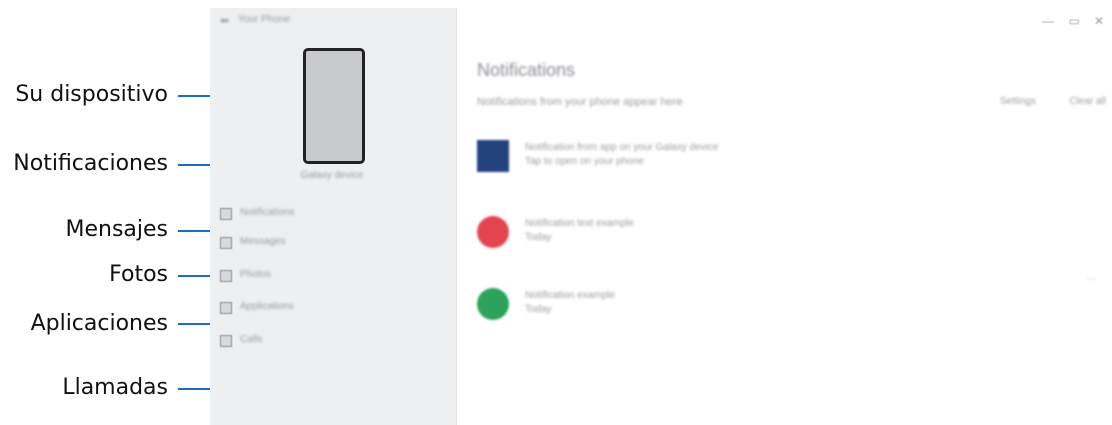 The image size is (1112, 425). What do you see at coordinates (584, 161) in the screenshot?
I see `notification-subtitle: Tap to open on your phone` at bounding box center [584, 161].